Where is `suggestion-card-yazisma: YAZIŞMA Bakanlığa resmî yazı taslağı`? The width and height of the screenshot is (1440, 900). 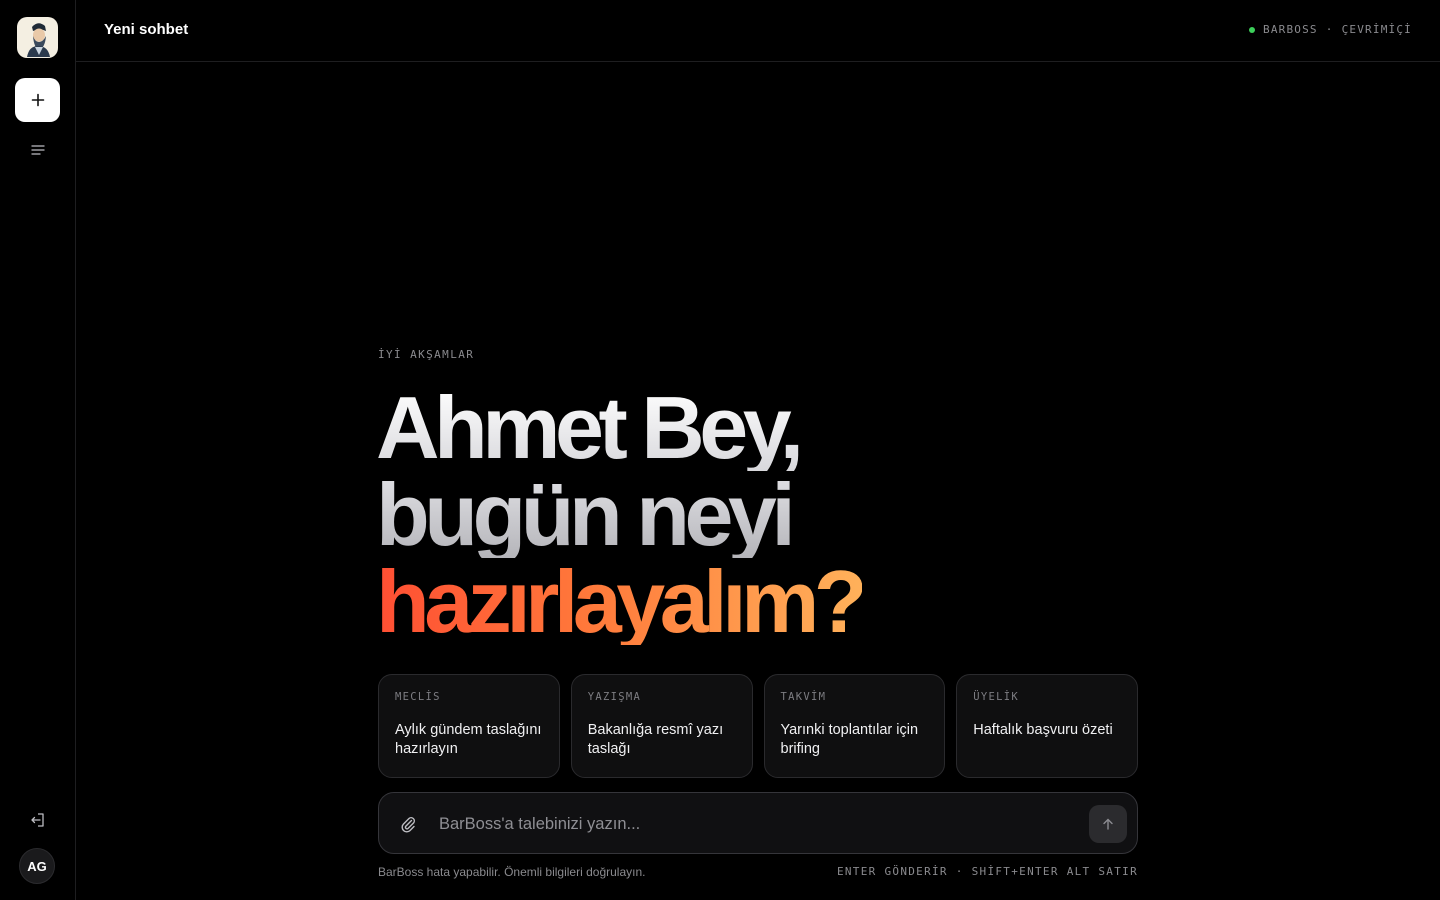 suggestion-card-yazisma: YAZIŞMA Bakanlığa resmî yazı taslağı is located at coordinates (661, 726).